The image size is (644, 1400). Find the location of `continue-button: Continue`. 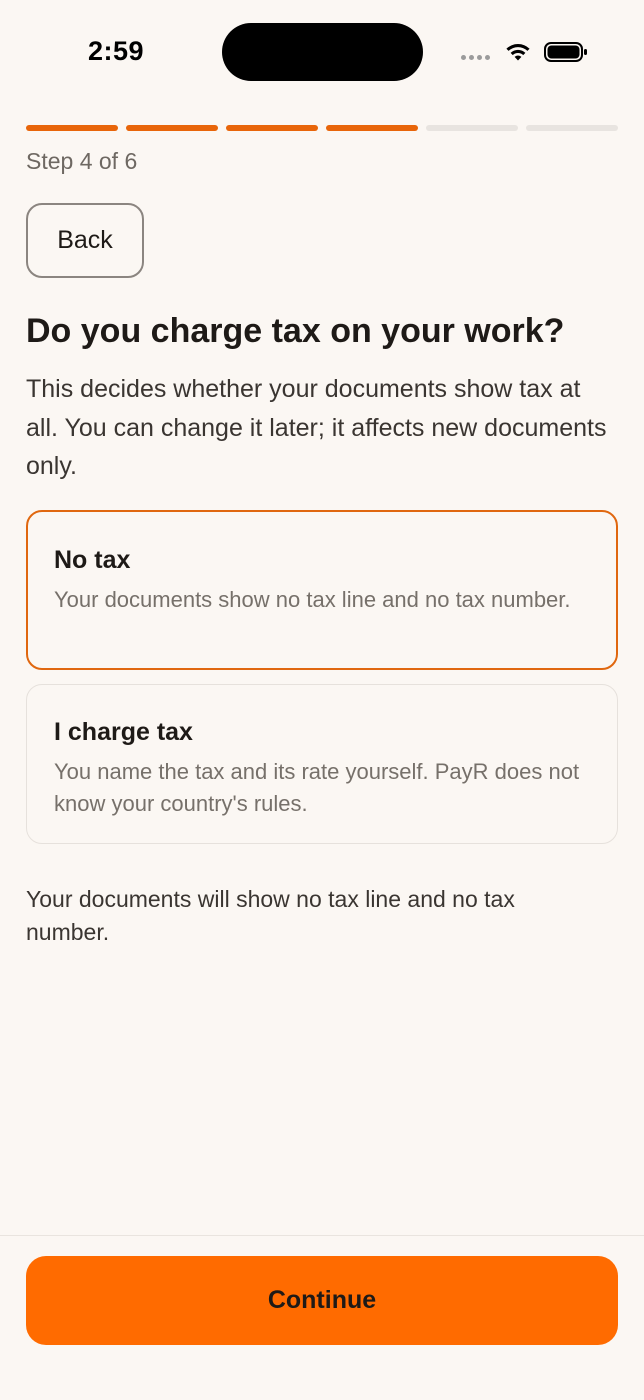

continue-button: Continue is located at coordinates (322, 1300).